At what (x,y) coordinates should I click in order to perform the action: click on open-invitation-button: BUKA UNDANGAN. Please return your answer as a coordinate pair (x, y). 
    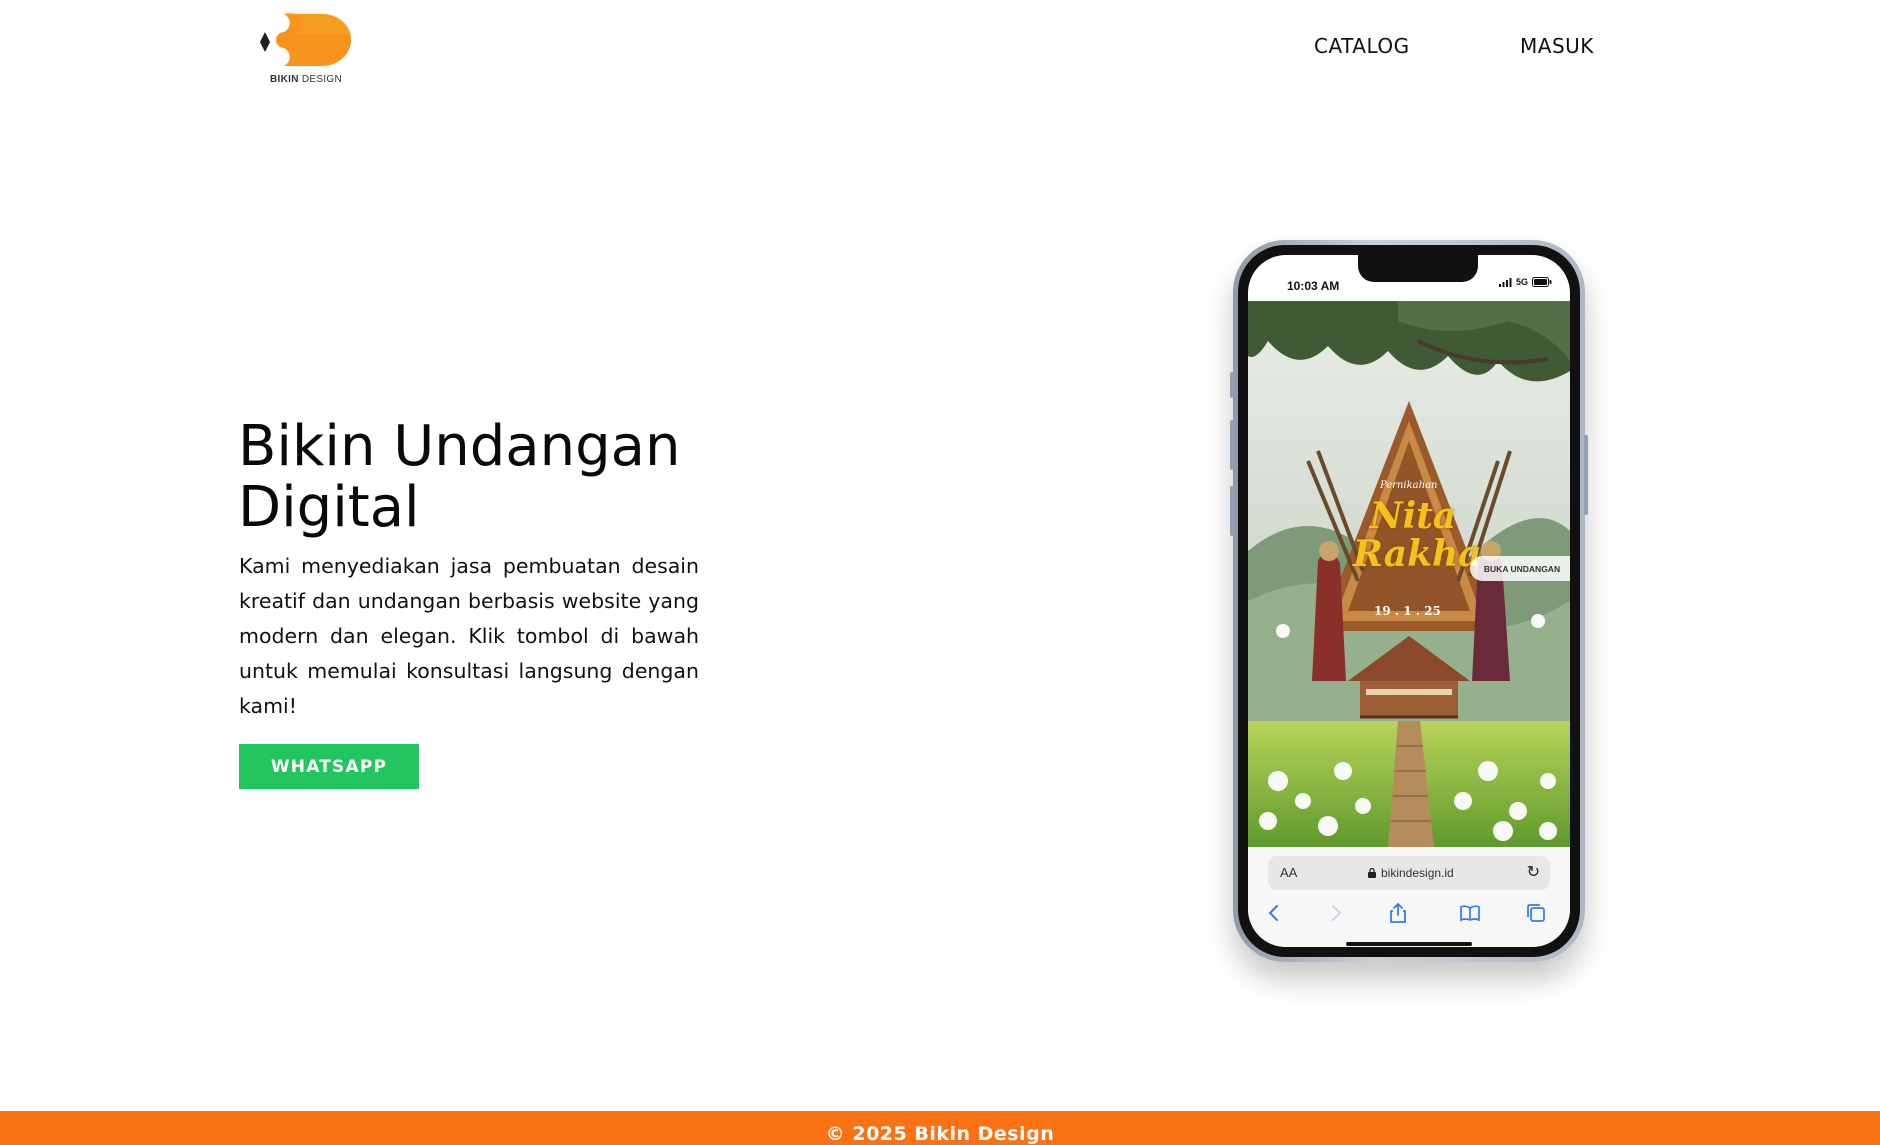
    Looking at the image, I should click on (1520, 568).